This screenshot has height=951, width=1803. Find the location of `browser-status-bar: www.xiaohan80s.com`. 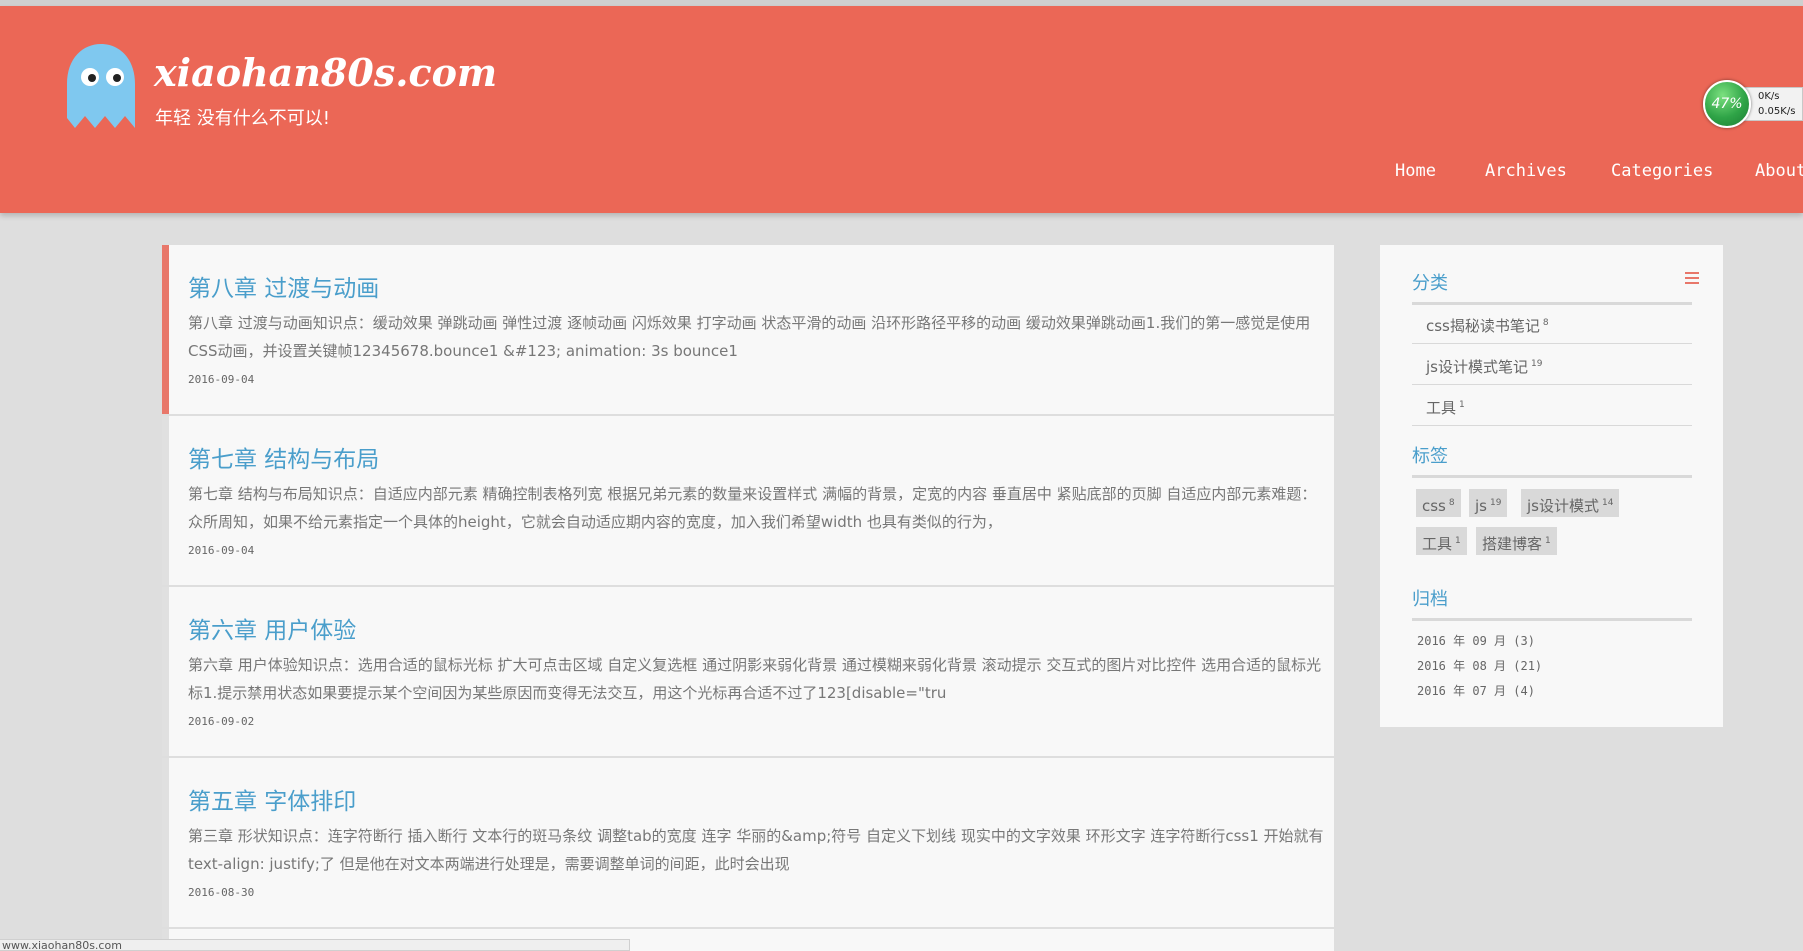

browser-status-bar: www.xiaohan80s.com is located at coordinates (315, 945).